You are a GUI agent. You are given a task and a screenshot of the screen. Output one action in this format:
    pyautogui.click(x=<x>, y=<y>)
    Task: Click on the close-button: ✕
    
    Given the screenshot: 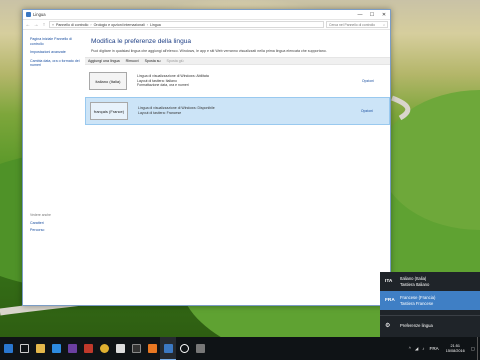 What is the action you would take?
    pyautogui.click(x=384, y=15)
    